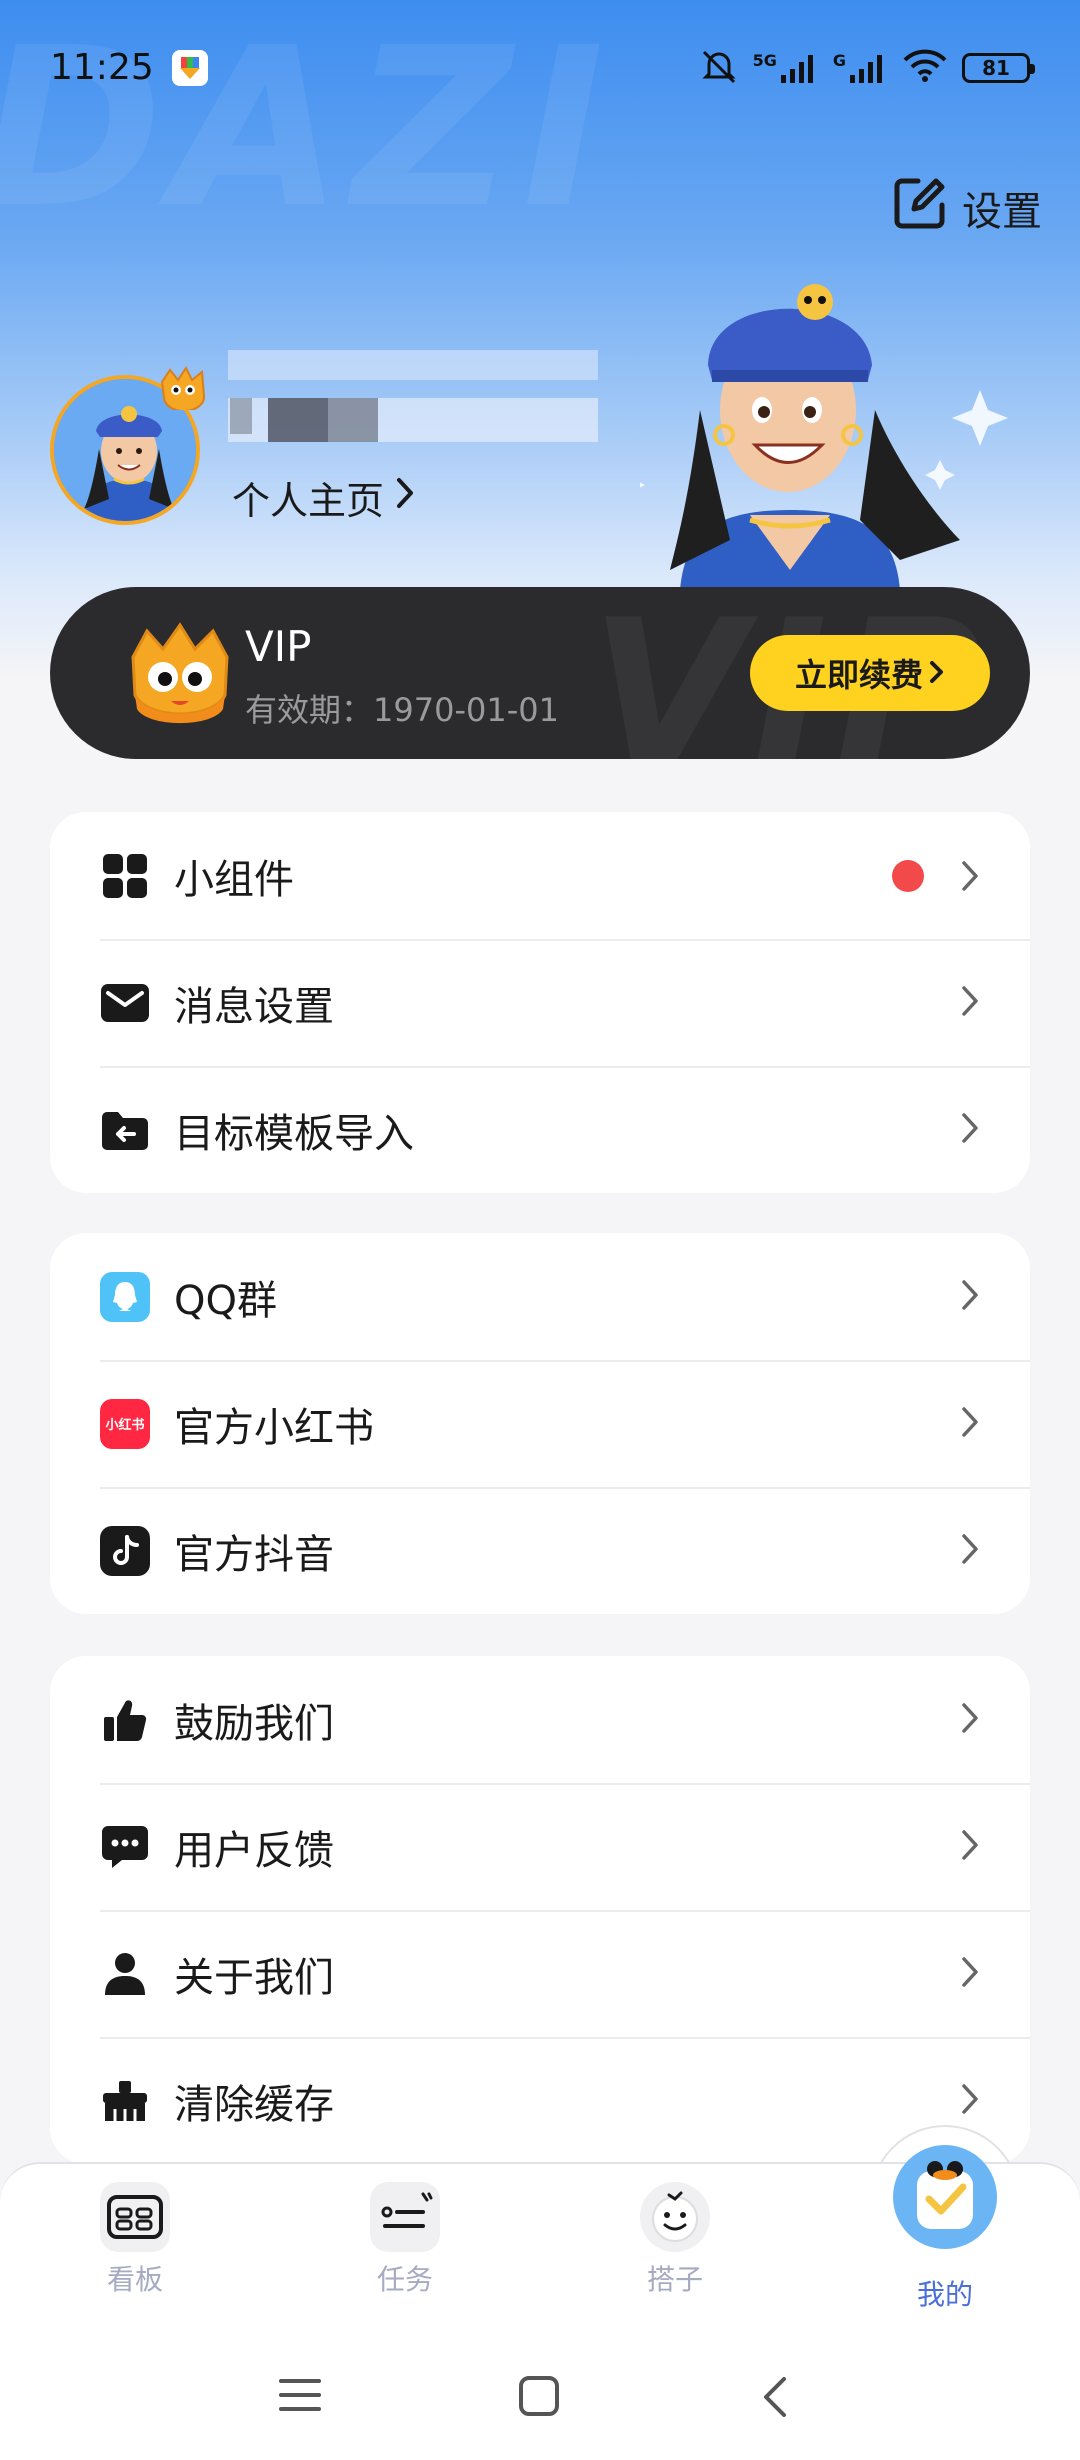 The height and width of the screenshot is (2460, 1080). What do you see at coordinates (540, 1973) in the screenshot?
I see `menu-item-about-us: 关于我们` at bounding box center [540, 1973].